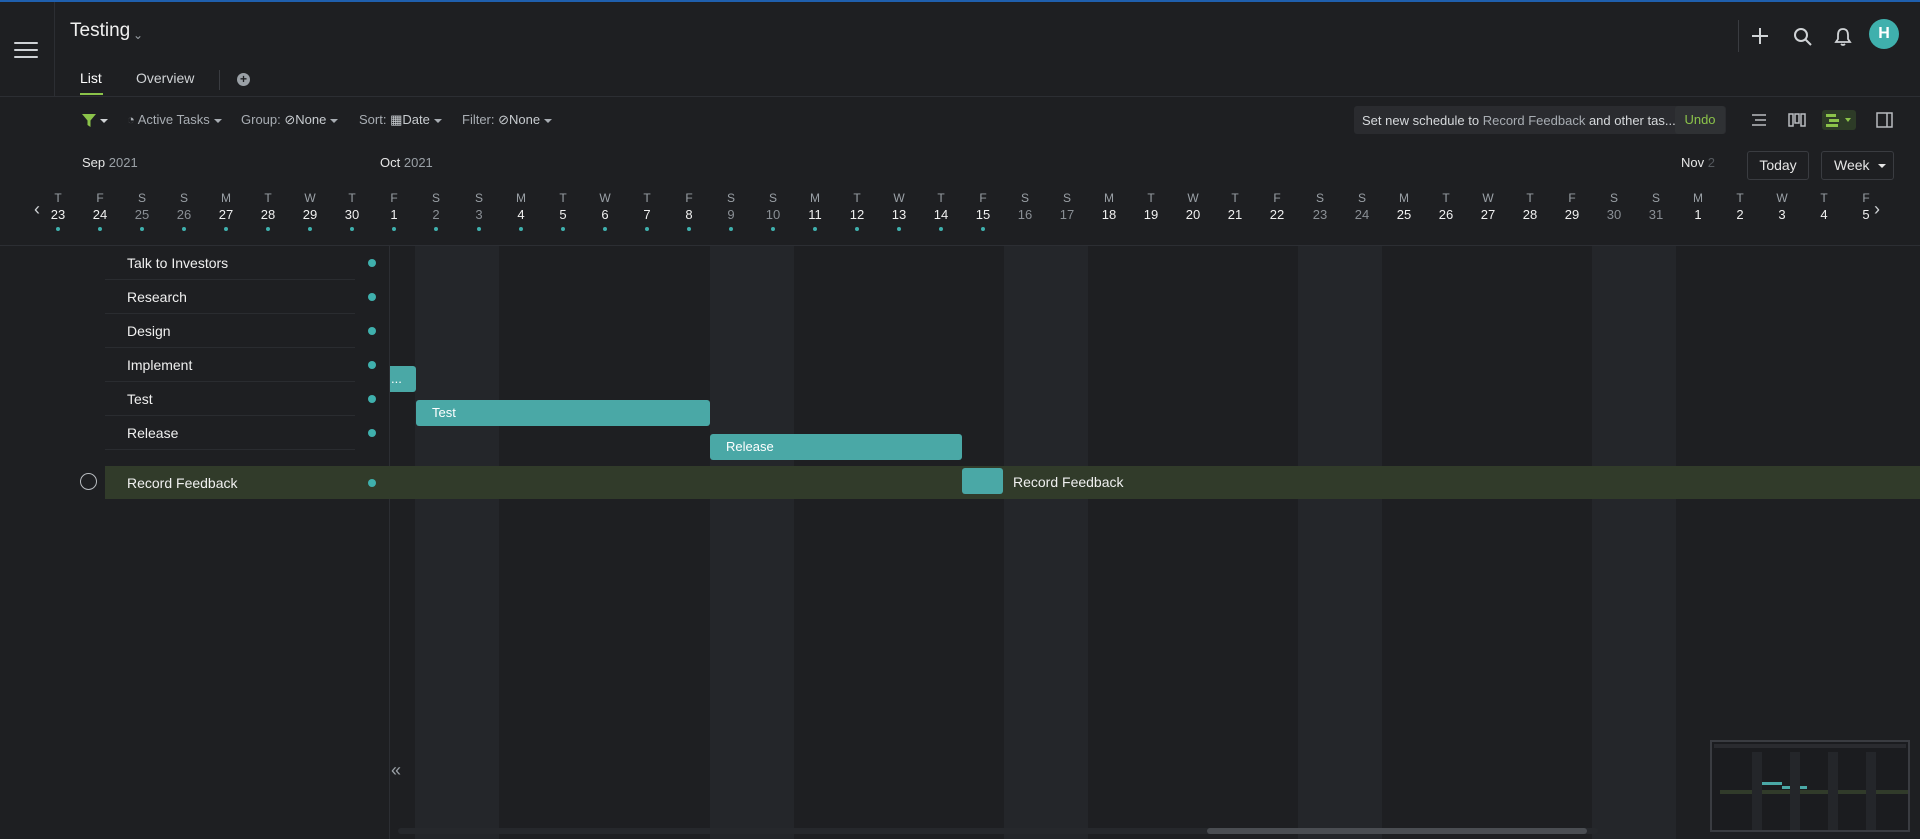 The image size is (1920, 839). What do you see at coordinates (131, 119) in the screenshot?
I see `pie-icon: ◔` at bounding box center [131, 119].